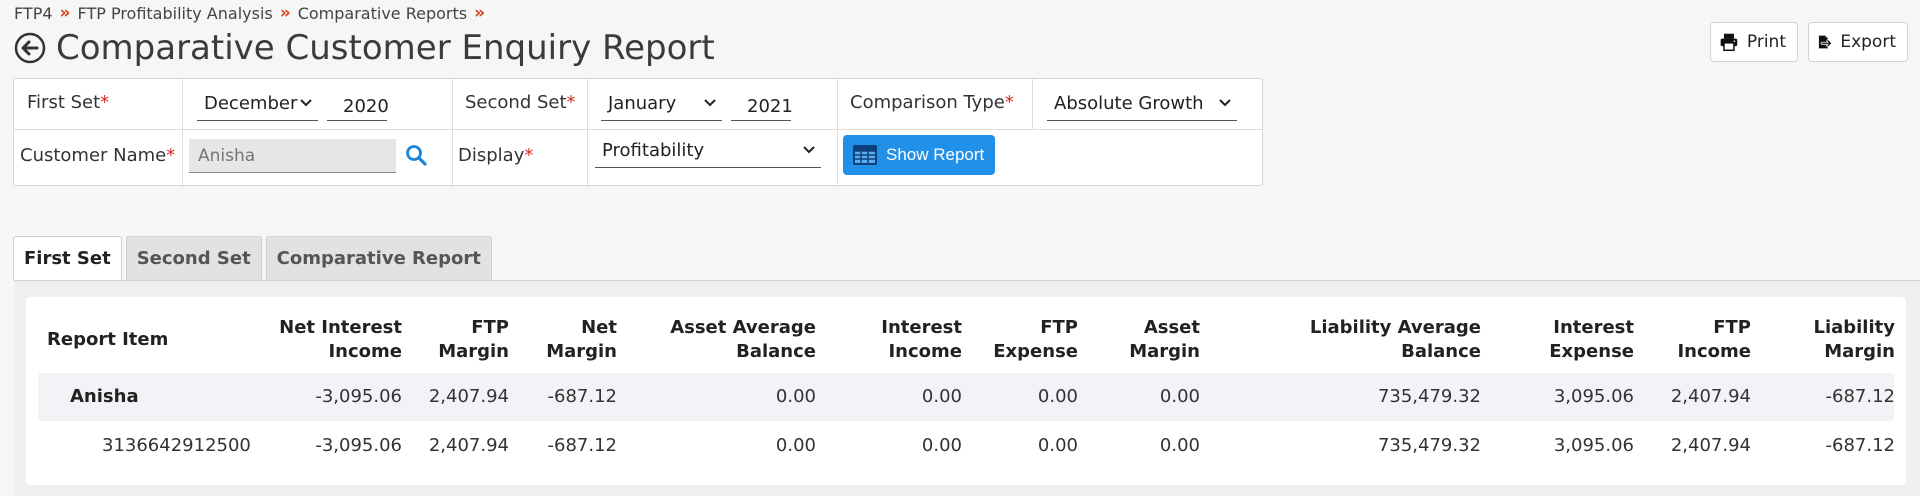 The image size is (1920, 496). What do you see at coordinates (382, 13) in the screenshot?
I see `breadcrumb-item-comparative-reports: Comparative Reports` at bounding box center [382, 13].